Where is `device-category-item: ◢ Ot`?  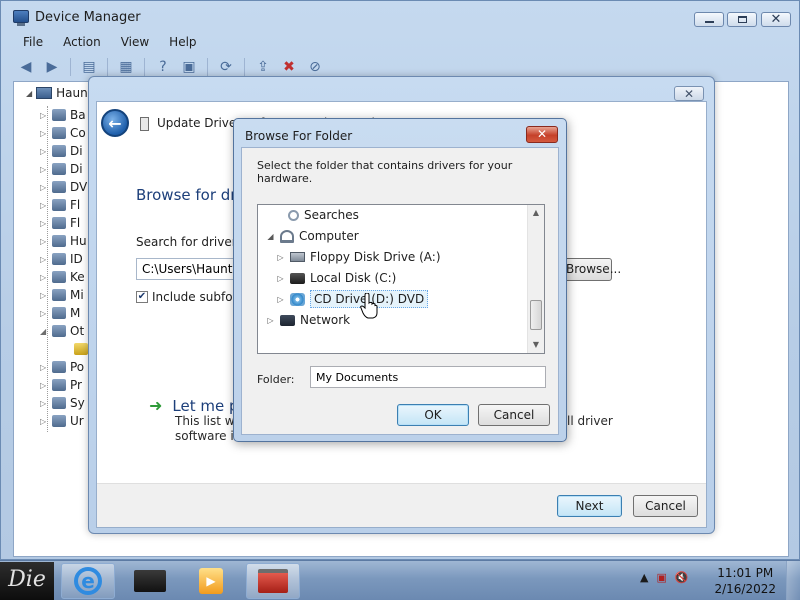 device-category-item: ◢ Ot is located at coordinates (62, 331).